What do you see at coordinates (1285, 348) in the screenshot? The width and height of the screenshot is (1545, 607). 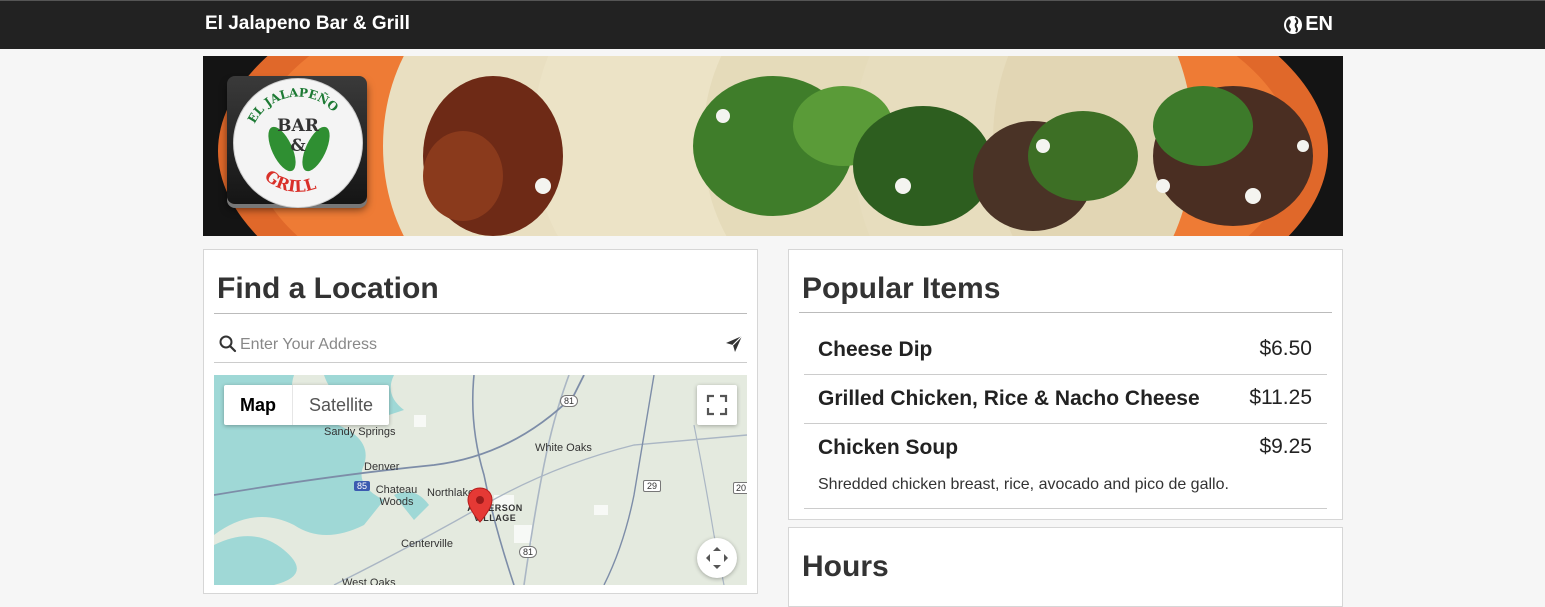 I see `menu-item-price: $6.50` at bounding box center [1285, 348].